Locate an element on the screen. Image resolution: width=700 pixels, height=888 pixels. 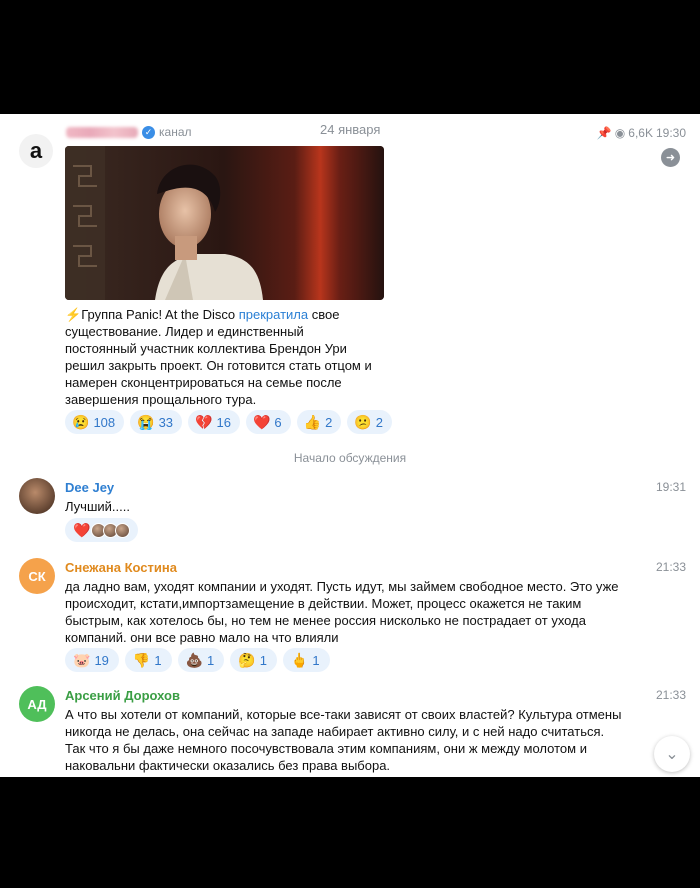
reactor-avatars is located at coordinates (111, 530).